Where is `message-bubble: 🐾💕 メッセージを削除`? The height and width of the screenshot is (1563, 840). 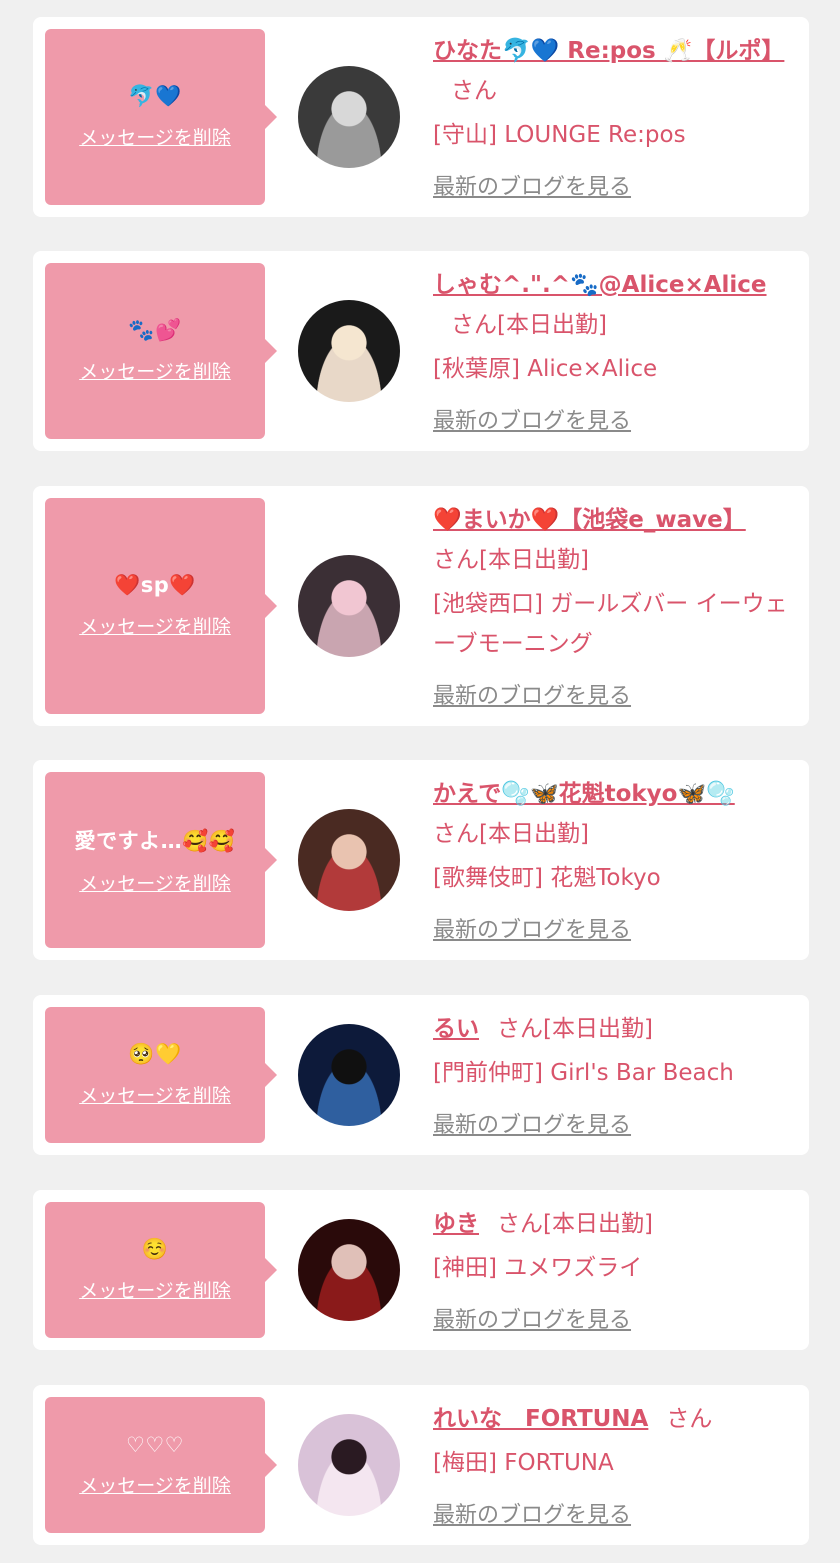 message-bubble: 🐾💕 メッセージを削除 is located at coordinates (161, 351).